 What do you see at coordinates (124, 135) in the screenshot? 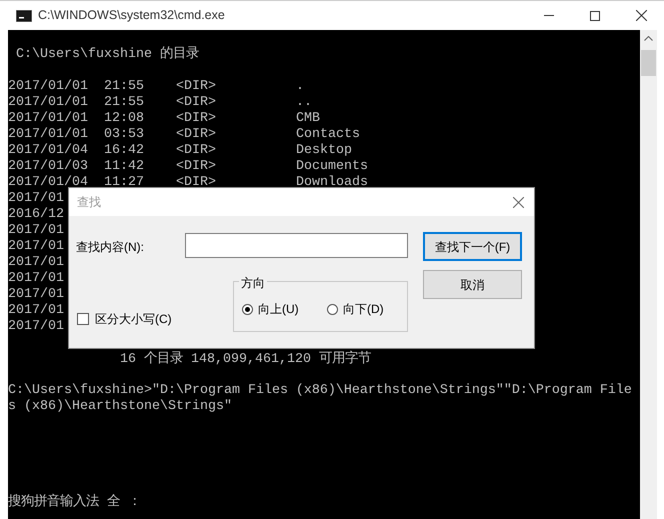
I see `time-text: 03:53` at bounding box center [124, 135].